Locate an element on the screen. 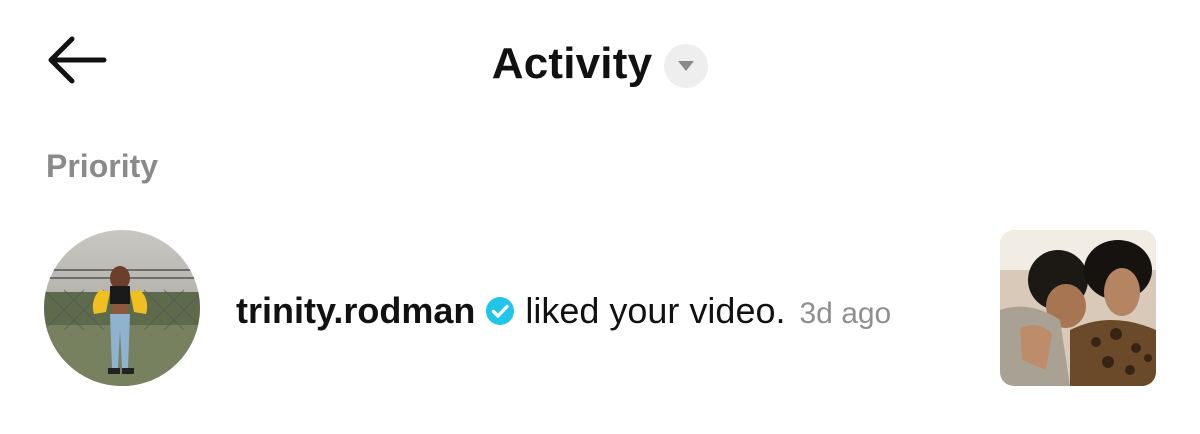 Image resolution: width=1200 pixels, height=434 pixels. title-group: Activity is located at coordinates (600, 64).